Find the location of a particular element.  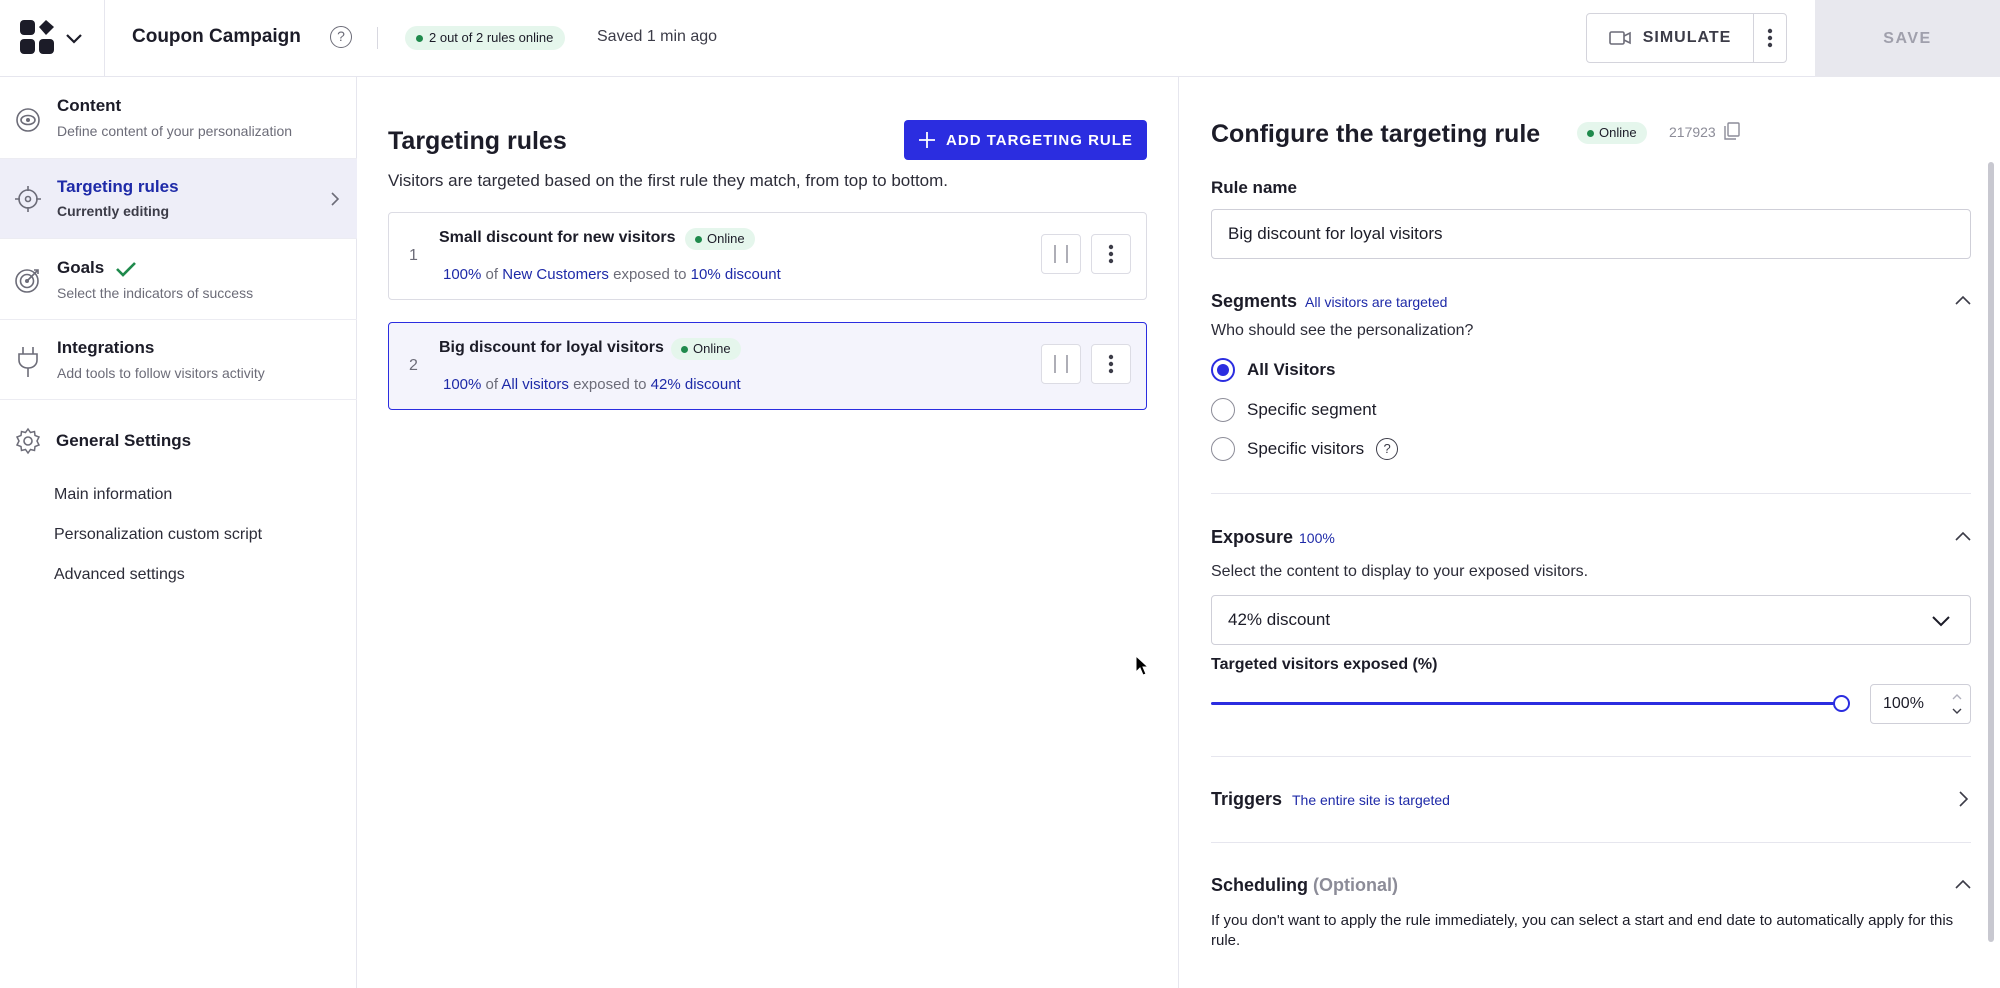

scheduling-heading: Scheduling (Optional) is located at coordinates (1304, 885).